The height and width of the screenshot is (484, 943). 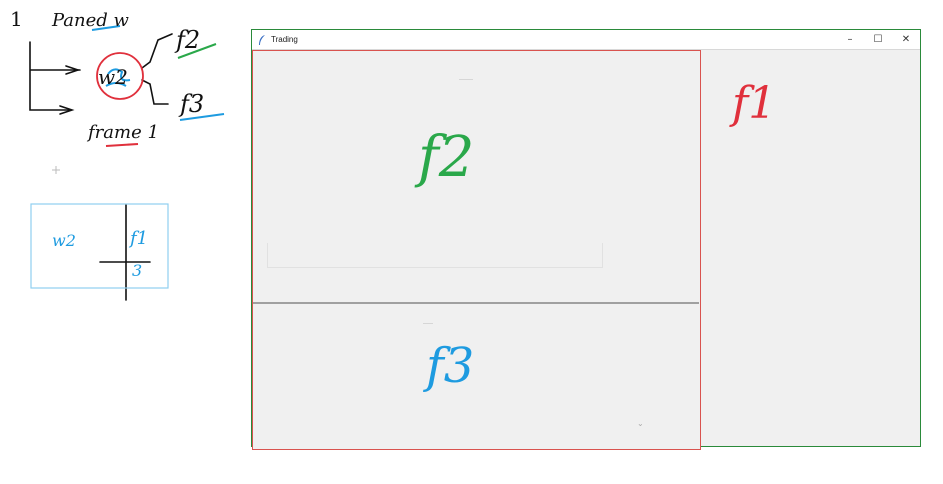 What do you see at coordinates (137, 270) in the screenshot?
I see `sketch-box-f3: 3` at bounding box center [137, 270].